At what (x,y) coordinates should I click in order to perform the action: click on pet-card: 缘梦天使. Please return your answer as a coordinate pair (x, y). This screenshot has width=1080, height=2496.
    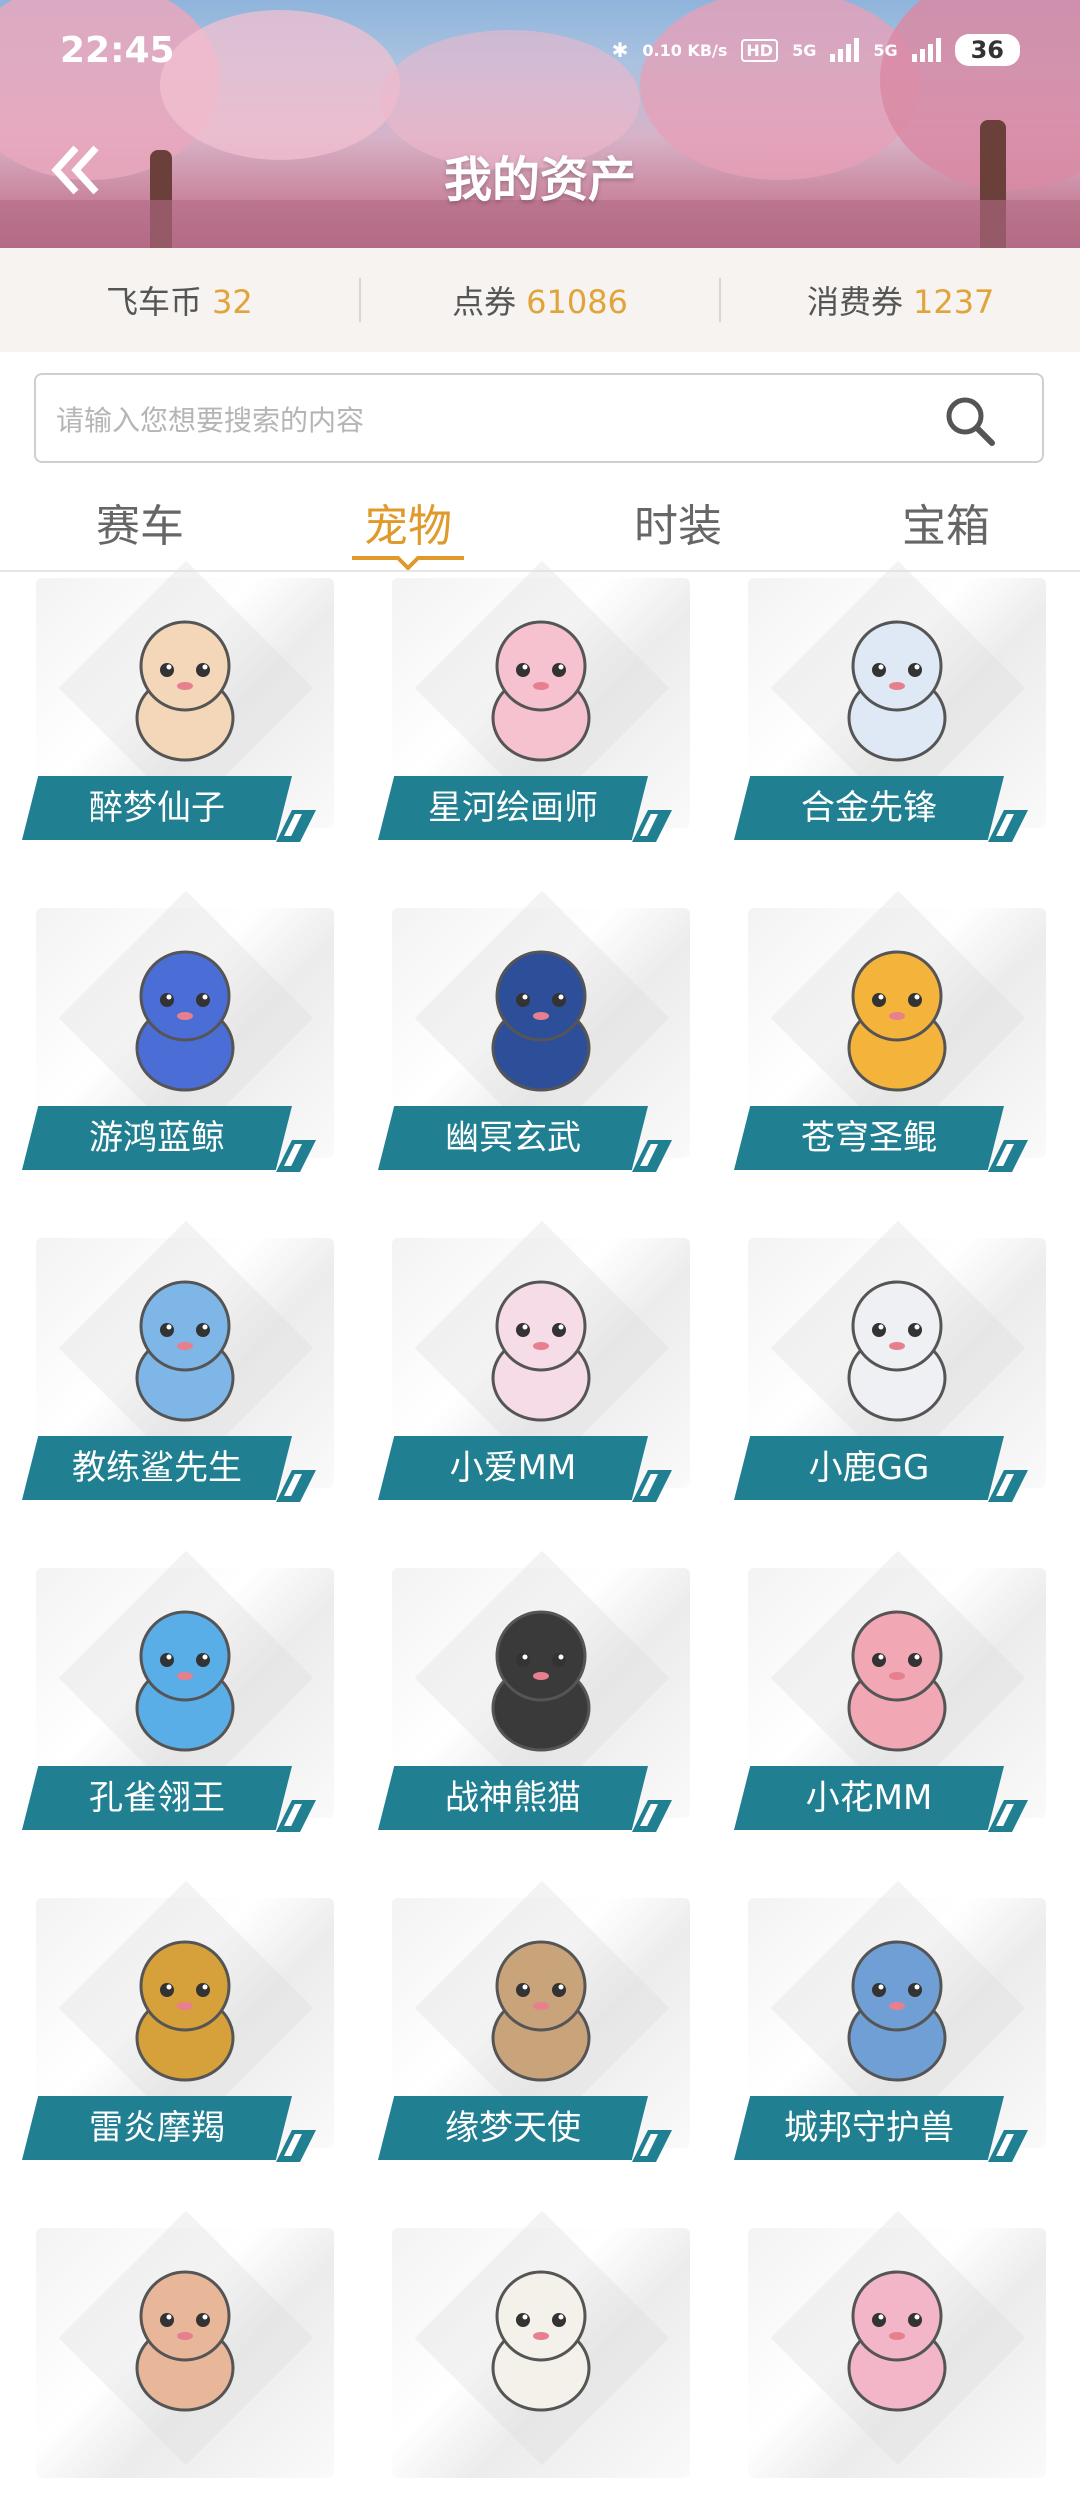
    Looking at the image, I should click on (535, 2032).